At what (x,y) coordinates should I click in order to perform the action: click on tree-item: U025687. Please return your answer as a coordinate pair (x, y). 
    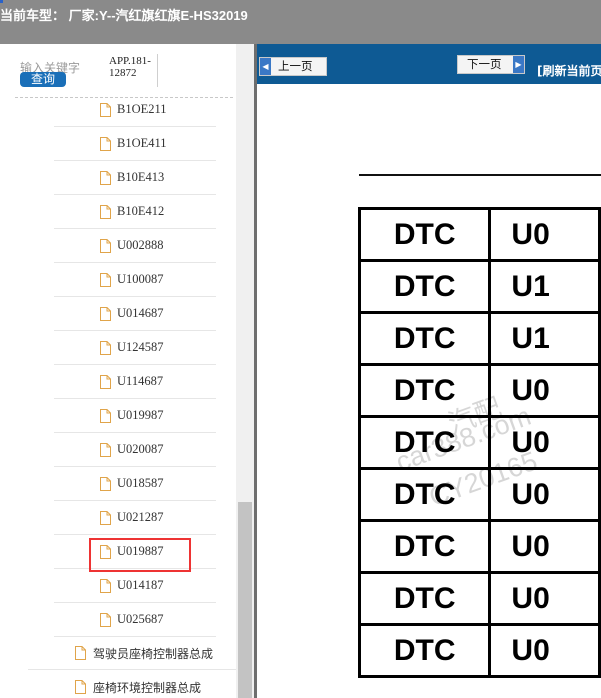
    Looking at the image, I should click on (135, 620).